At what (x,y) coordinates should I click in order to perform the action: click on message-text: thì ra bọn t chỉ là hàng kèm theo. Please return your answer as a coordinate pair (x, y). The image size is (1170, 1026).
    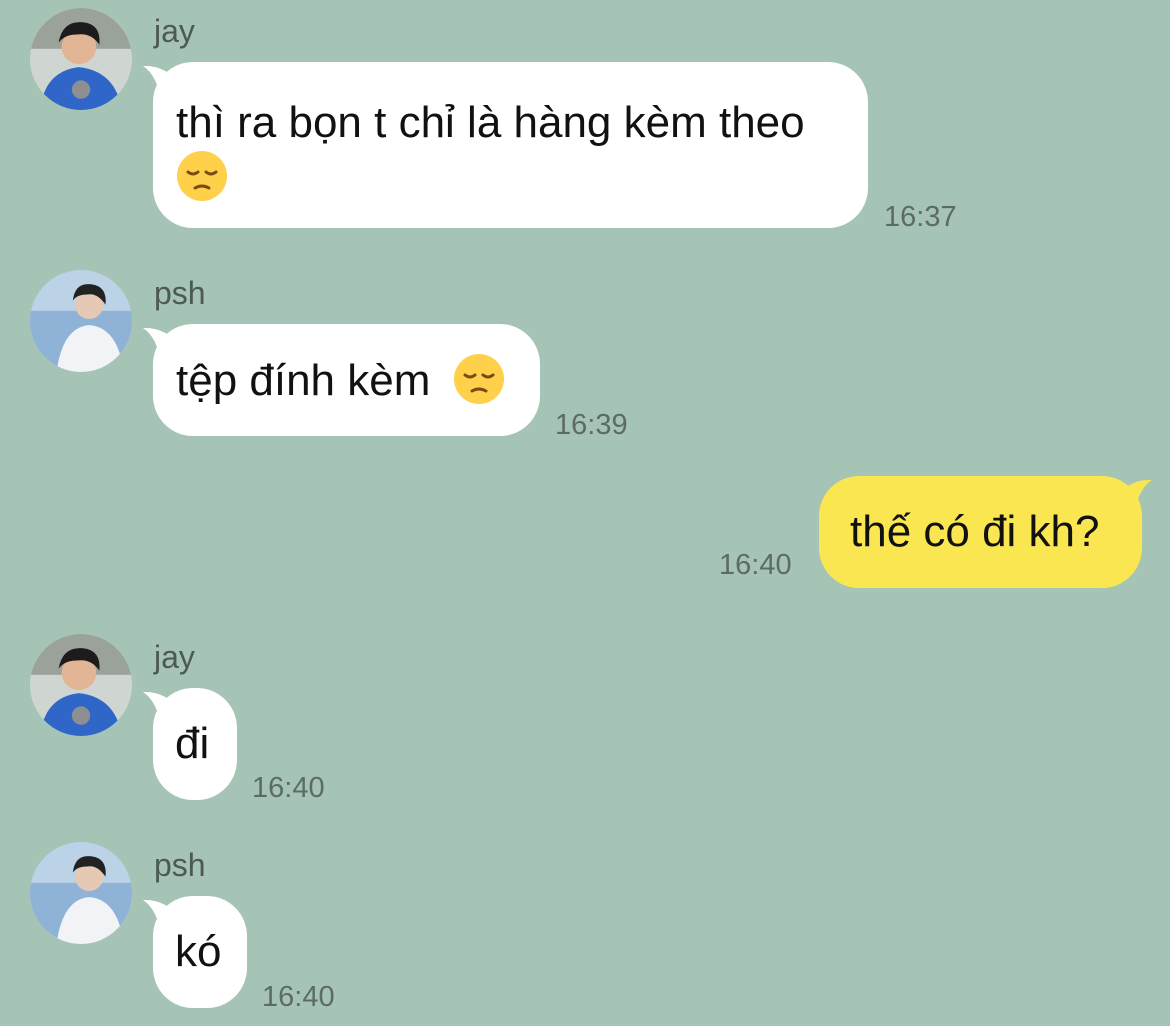
    Looking at the image, I should click on (490, 122).